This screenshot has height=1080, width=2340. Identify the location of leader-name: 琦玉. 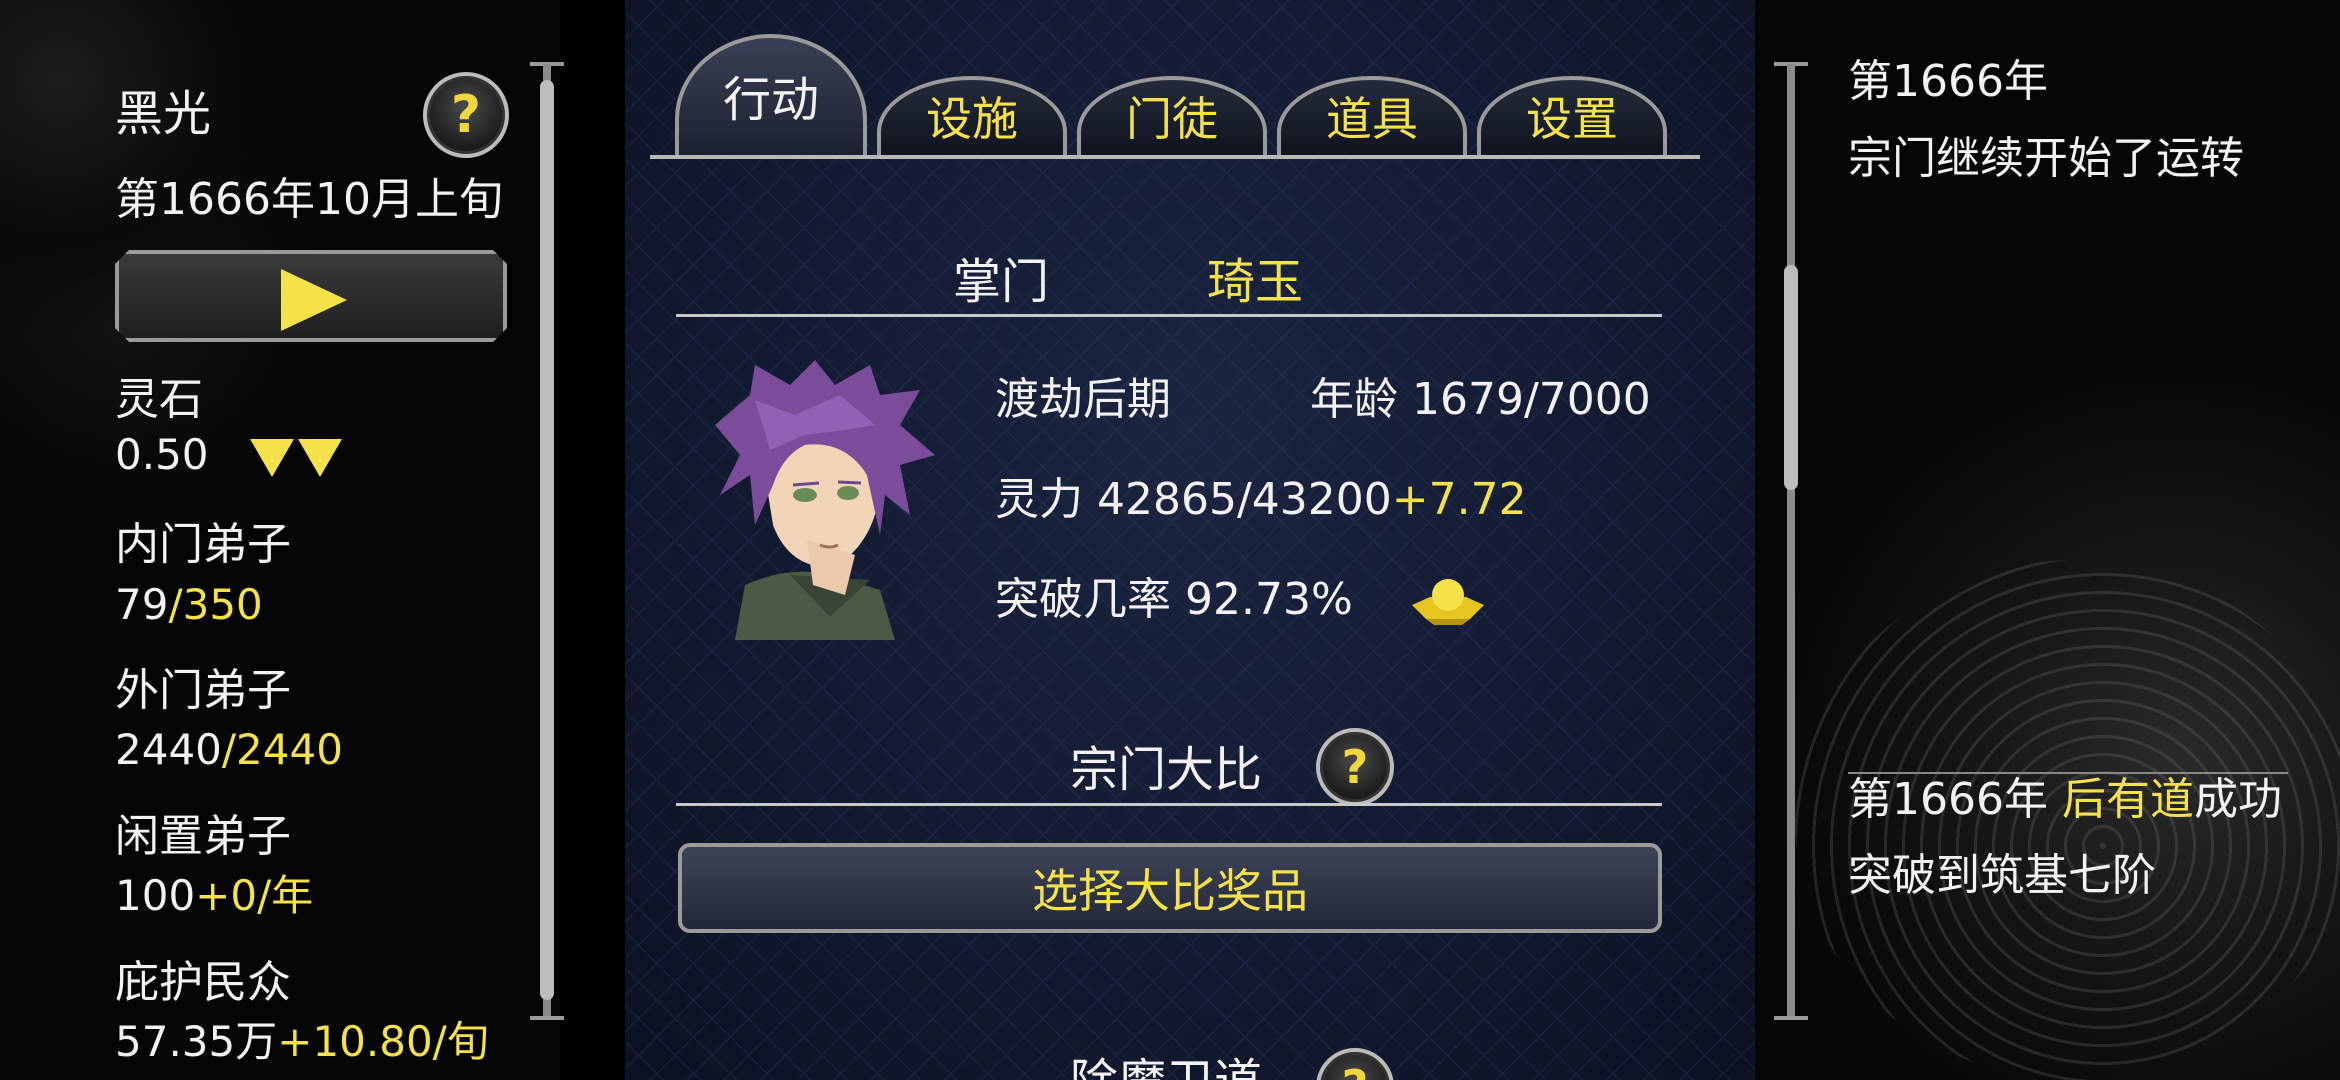
(1255, 282).